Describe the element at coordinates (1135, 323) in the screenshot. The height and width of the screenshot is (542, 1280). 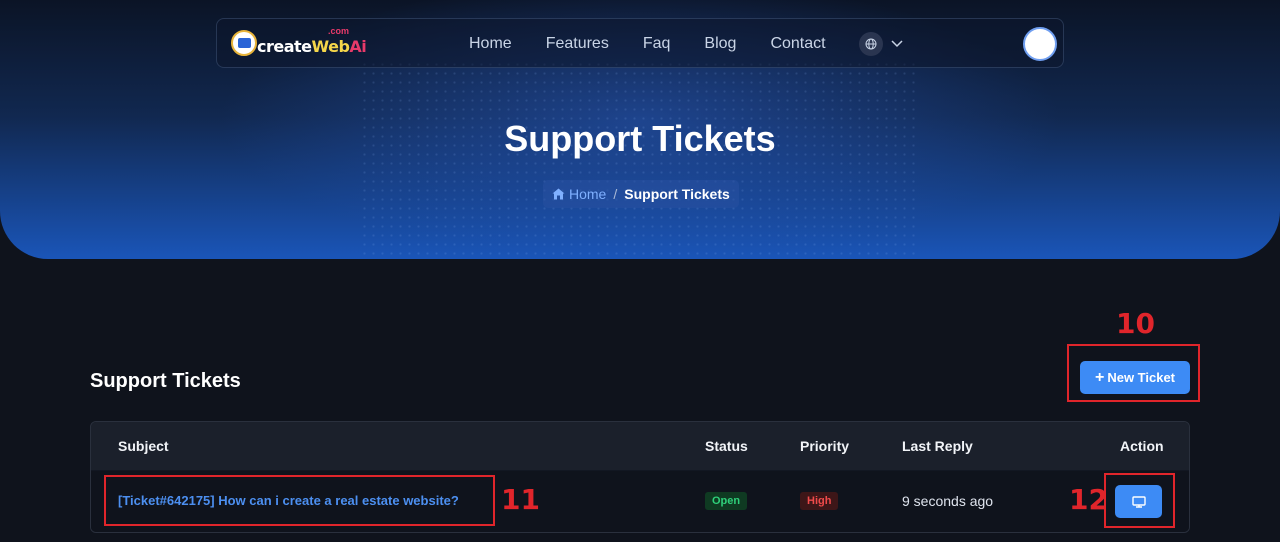
I see `annotation-number-10: 10` at that location.